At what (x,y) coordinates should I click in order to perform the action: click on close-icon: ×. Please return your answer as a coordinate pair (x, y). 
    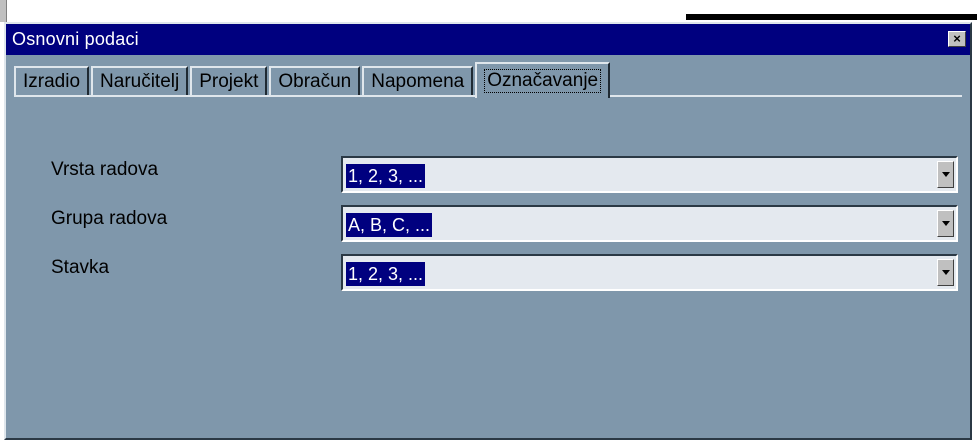
    Looking at the image, I should click on (957, 38).